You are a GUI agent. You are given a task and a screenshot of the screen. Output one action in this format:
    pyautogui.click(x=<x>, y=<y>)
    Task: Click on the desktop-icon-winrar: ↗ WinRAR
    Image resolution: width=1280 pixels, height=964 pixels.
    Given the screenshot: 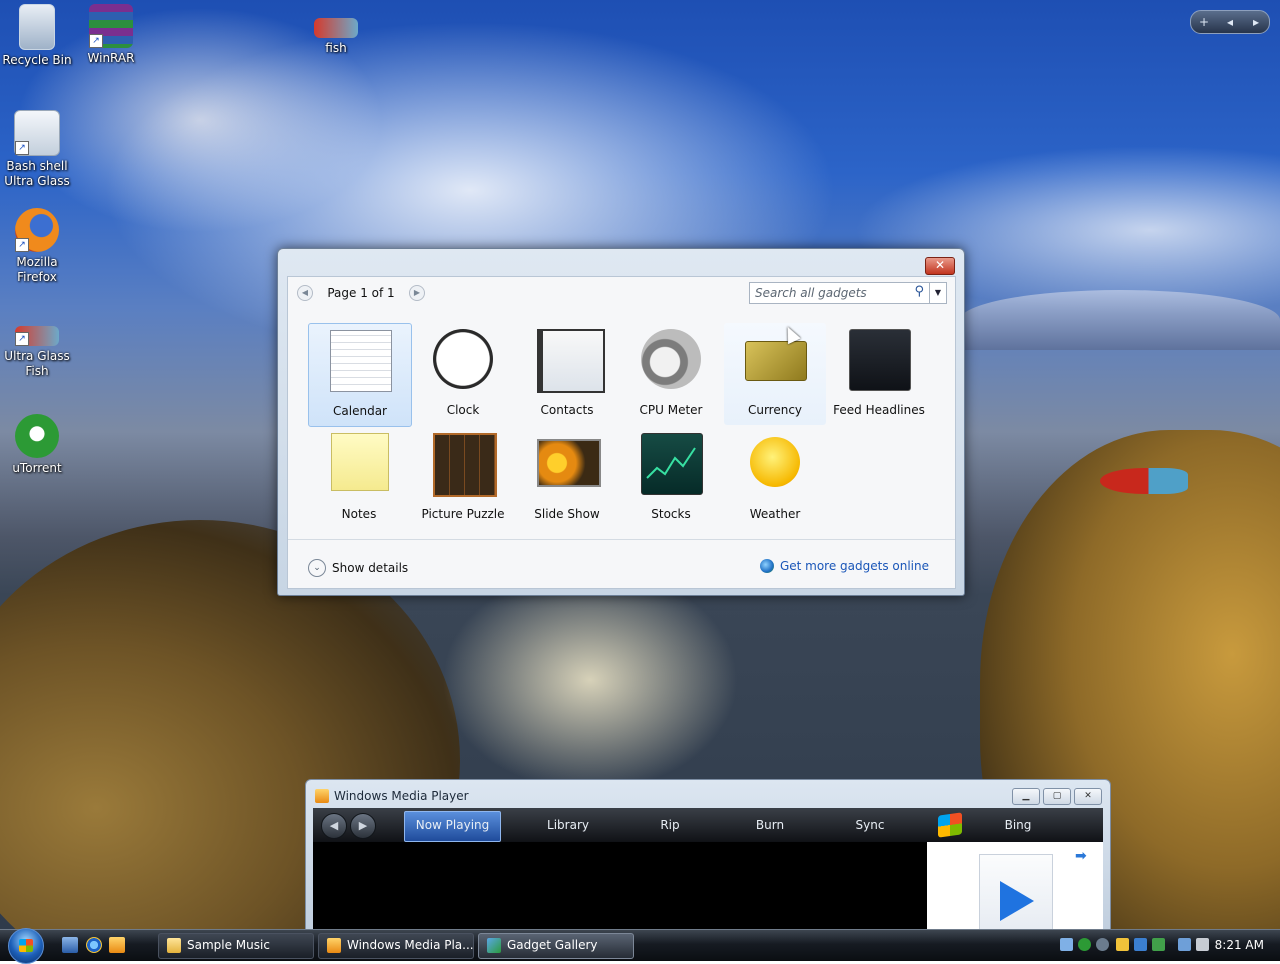 What is the action you would take?
    pyautogui.click(x=111, y=35)
    